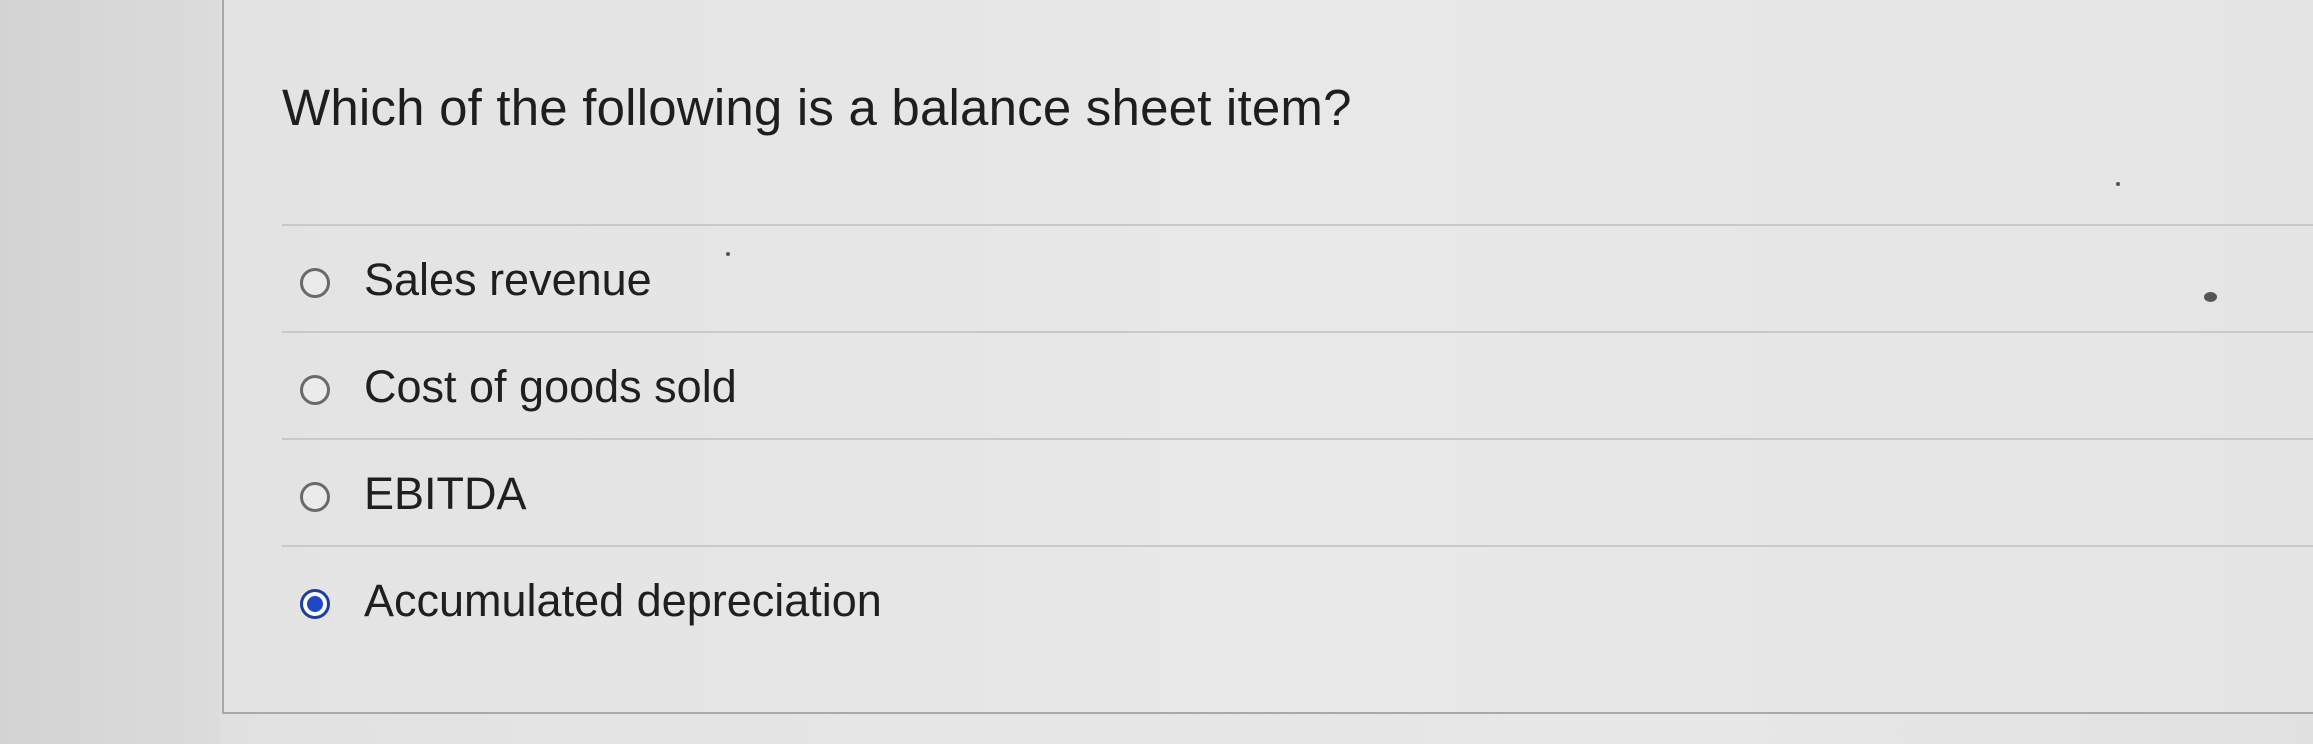  Describe the element at coordinates (110, 372) in the screenshot. I see `page-background-margin` at that location.